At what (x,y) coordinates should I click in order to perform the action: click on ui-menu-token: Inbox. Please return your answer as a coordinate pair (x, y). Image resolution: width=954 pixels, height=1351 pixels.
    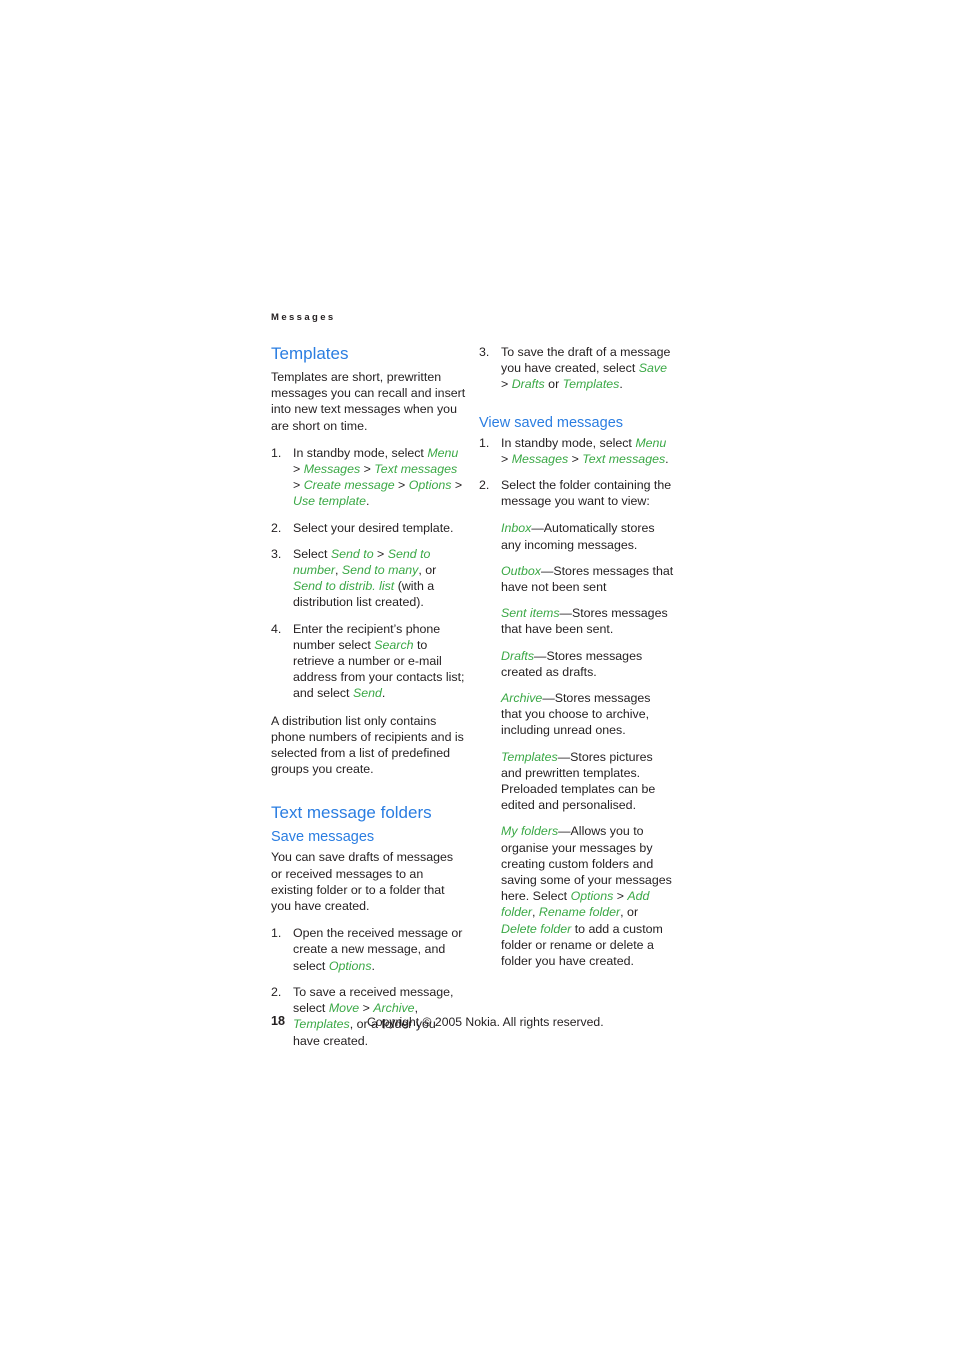
    Looking at the image, I should click on (516, 528).